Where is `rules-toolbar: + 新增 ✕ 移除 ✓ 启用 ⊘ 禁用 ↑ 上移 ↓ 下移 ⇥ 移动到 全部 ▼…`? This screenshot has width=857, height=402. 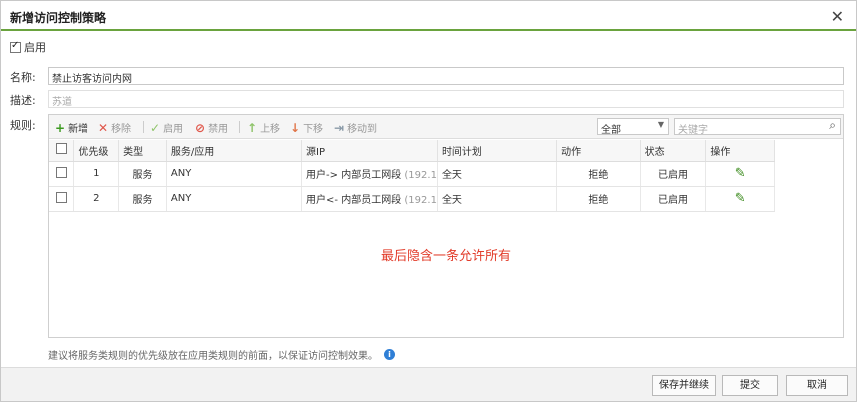
rules-toolbar: + 新增 ✕ 移除 ✓ 启用 ⊘ 禁用 ↑ 上移 ↓ 下移 ⇥ 移动到 全部 ▼… is located at coordinates (446, 127).